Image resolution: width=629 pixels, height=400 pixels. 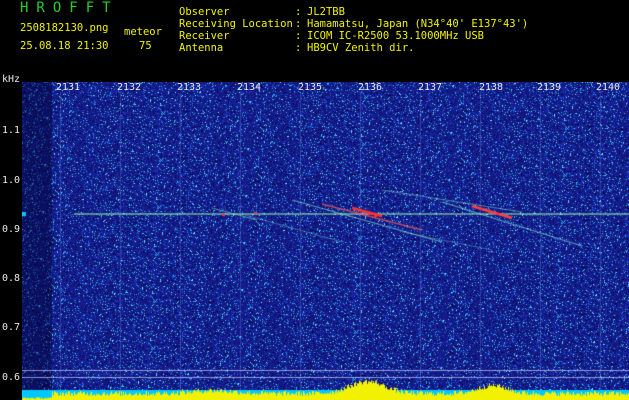 What do you see at coordinates (145, 46) in the screenshot?
I see `count-label: 75` at bounding box center [145, 46].